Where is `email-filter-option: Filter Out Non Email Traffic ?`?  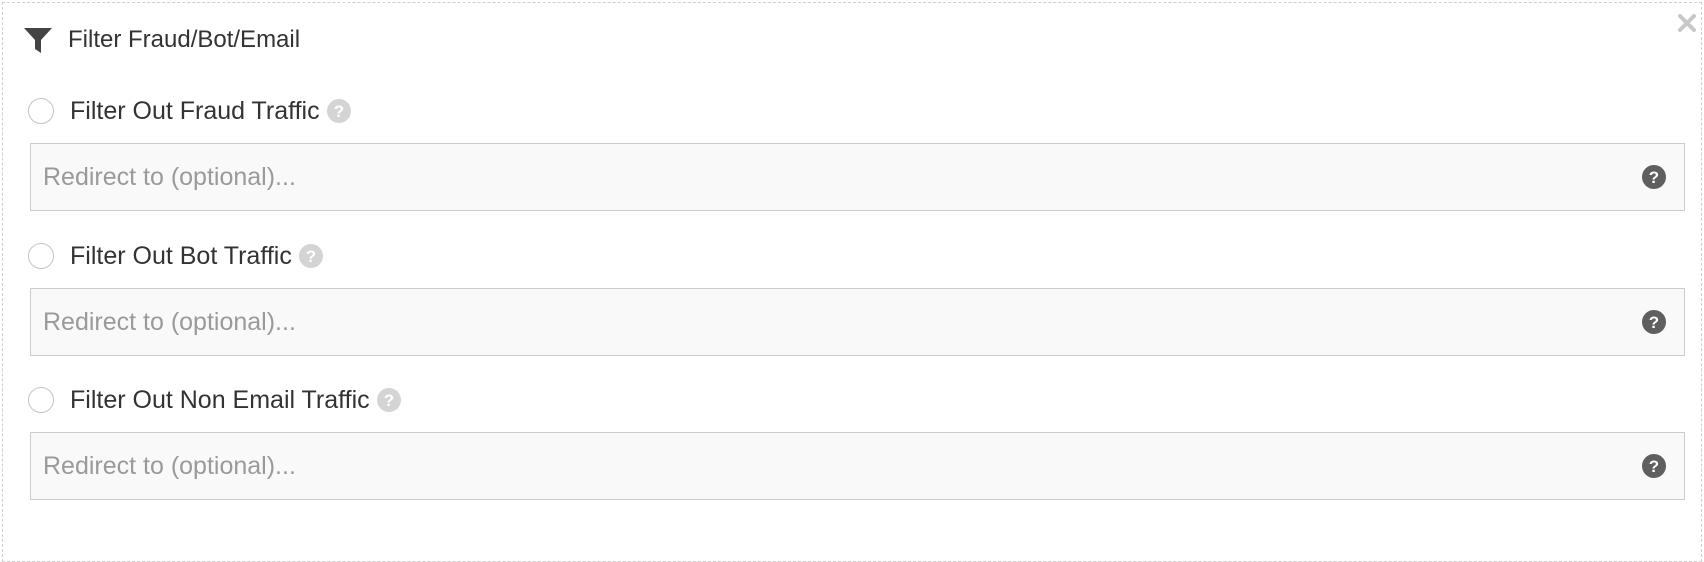
email-filter-option: Filter Out Non Email Traffic ? is located at coordinates (215, 400).